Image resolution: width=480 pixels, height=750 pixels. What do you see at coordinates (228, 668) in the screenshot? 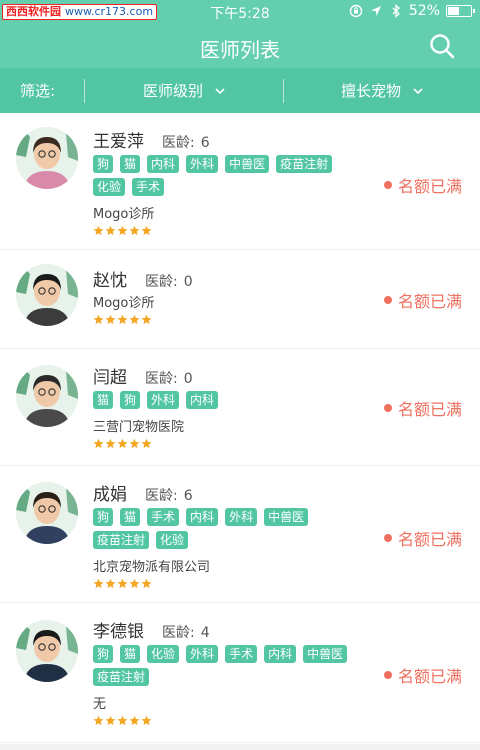
I see `tag-list: 狗猫化验 外科 手术 内科 中兽医疫苗注射` at bounding box center [228, 668].